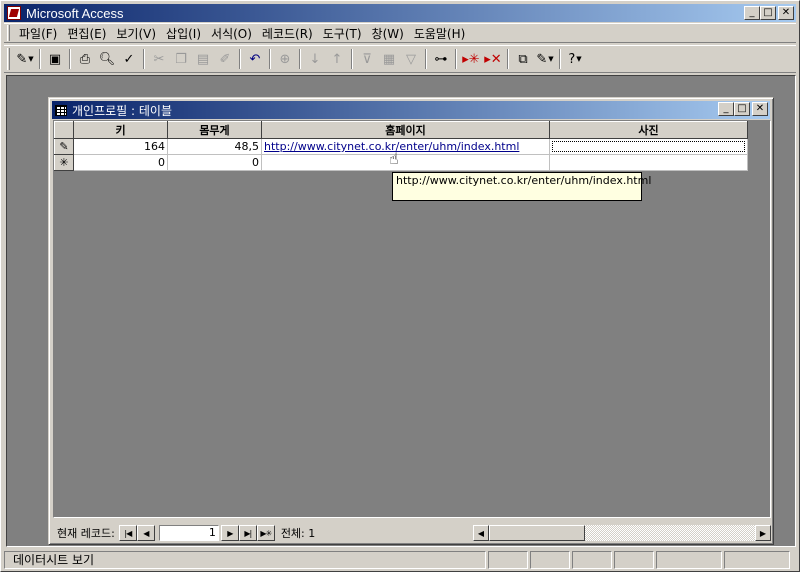 The height and width of the screenshot is (572, 800). Describe the element at coordinates (107, 59) in the screenshot. I see `print-preview-icon: 🔍︎` at that location.